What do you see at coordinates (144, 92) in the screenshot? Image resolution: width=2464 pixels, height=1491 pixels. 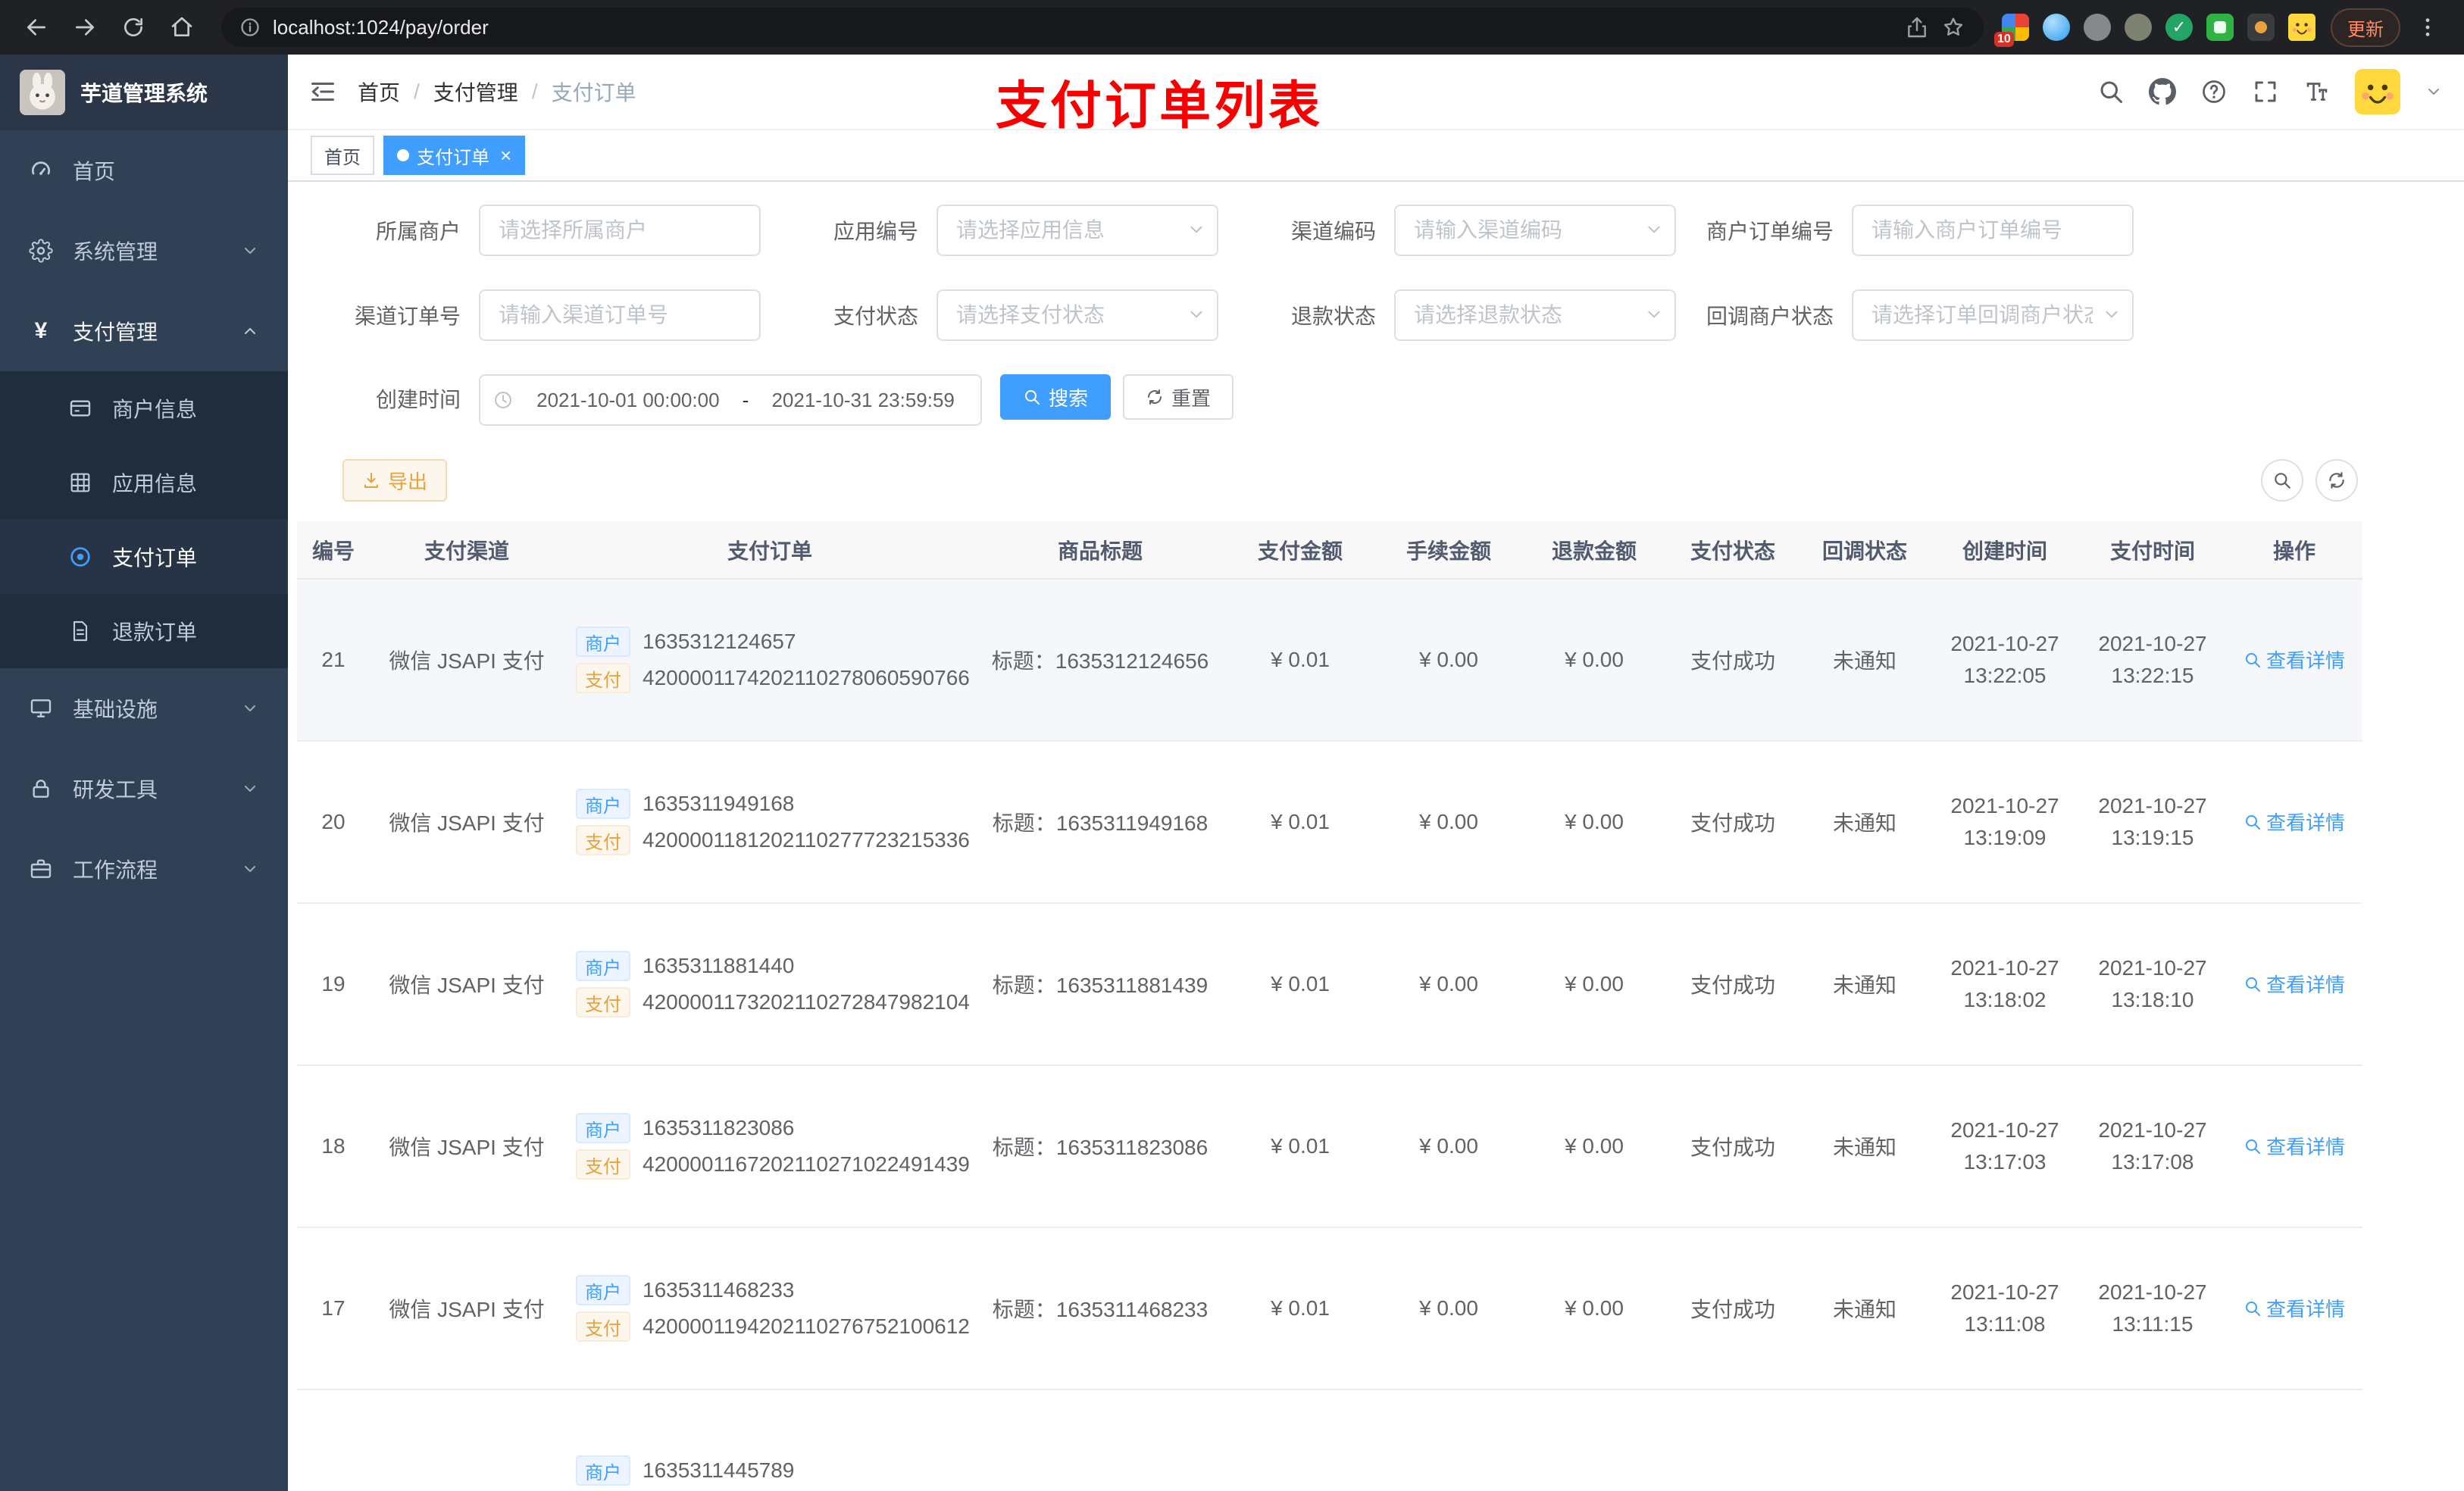 I see `app-logo: 芋道管理系统` at bounding box center [144, 92].